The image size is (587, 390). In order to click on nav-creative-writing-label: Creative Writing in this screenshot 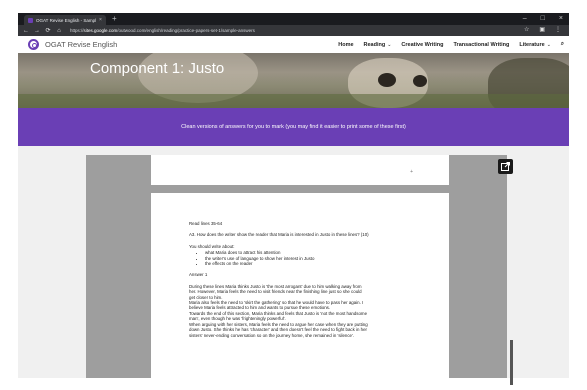, I will do `click(422, 44)`.